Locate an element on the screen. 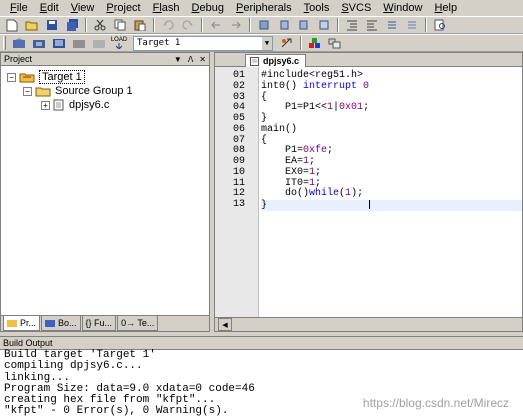 This screenshot has height=419, width=523. translate-icon is located at coordinates (19, 43).